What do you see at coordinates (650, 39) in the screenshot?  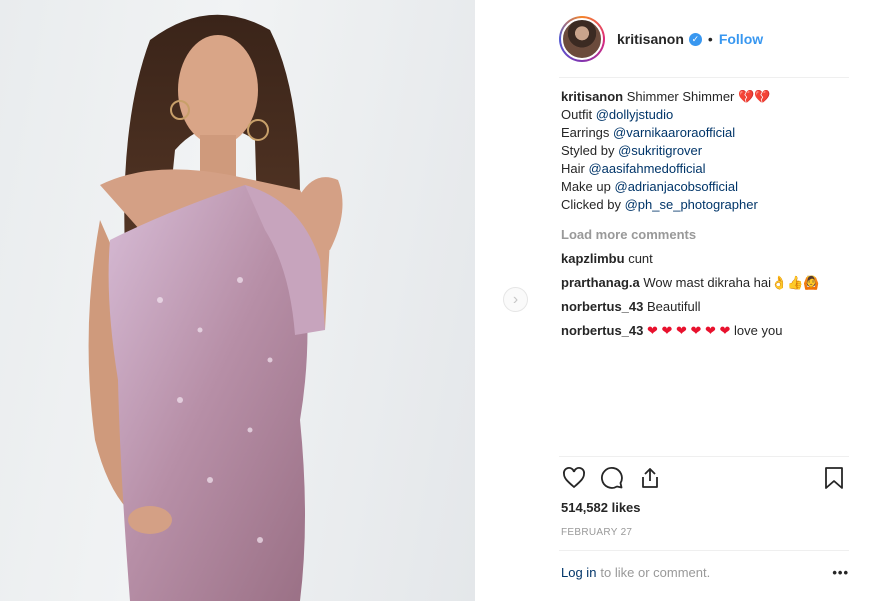 I see `post-username: kritisanon` at bounding box center [650, 39].